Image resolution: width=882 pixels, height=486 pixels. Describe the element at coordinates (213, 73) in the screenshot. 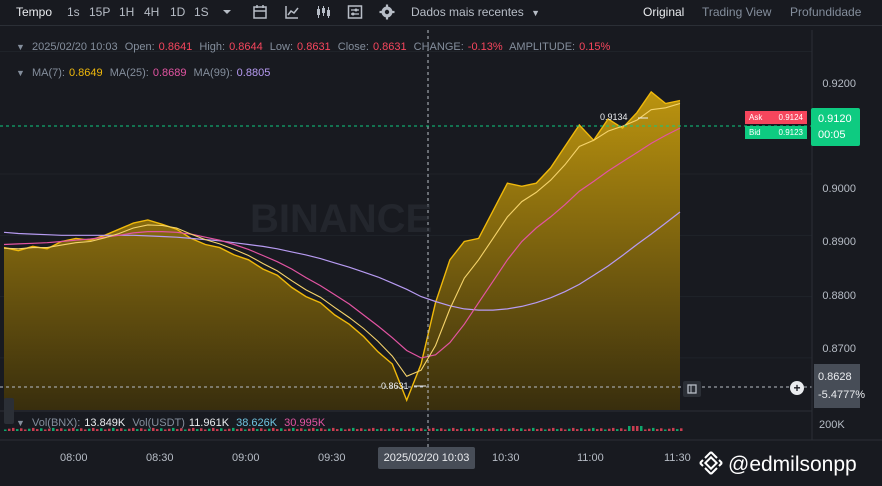

I see `ma99-label: MA(99):` at that location.